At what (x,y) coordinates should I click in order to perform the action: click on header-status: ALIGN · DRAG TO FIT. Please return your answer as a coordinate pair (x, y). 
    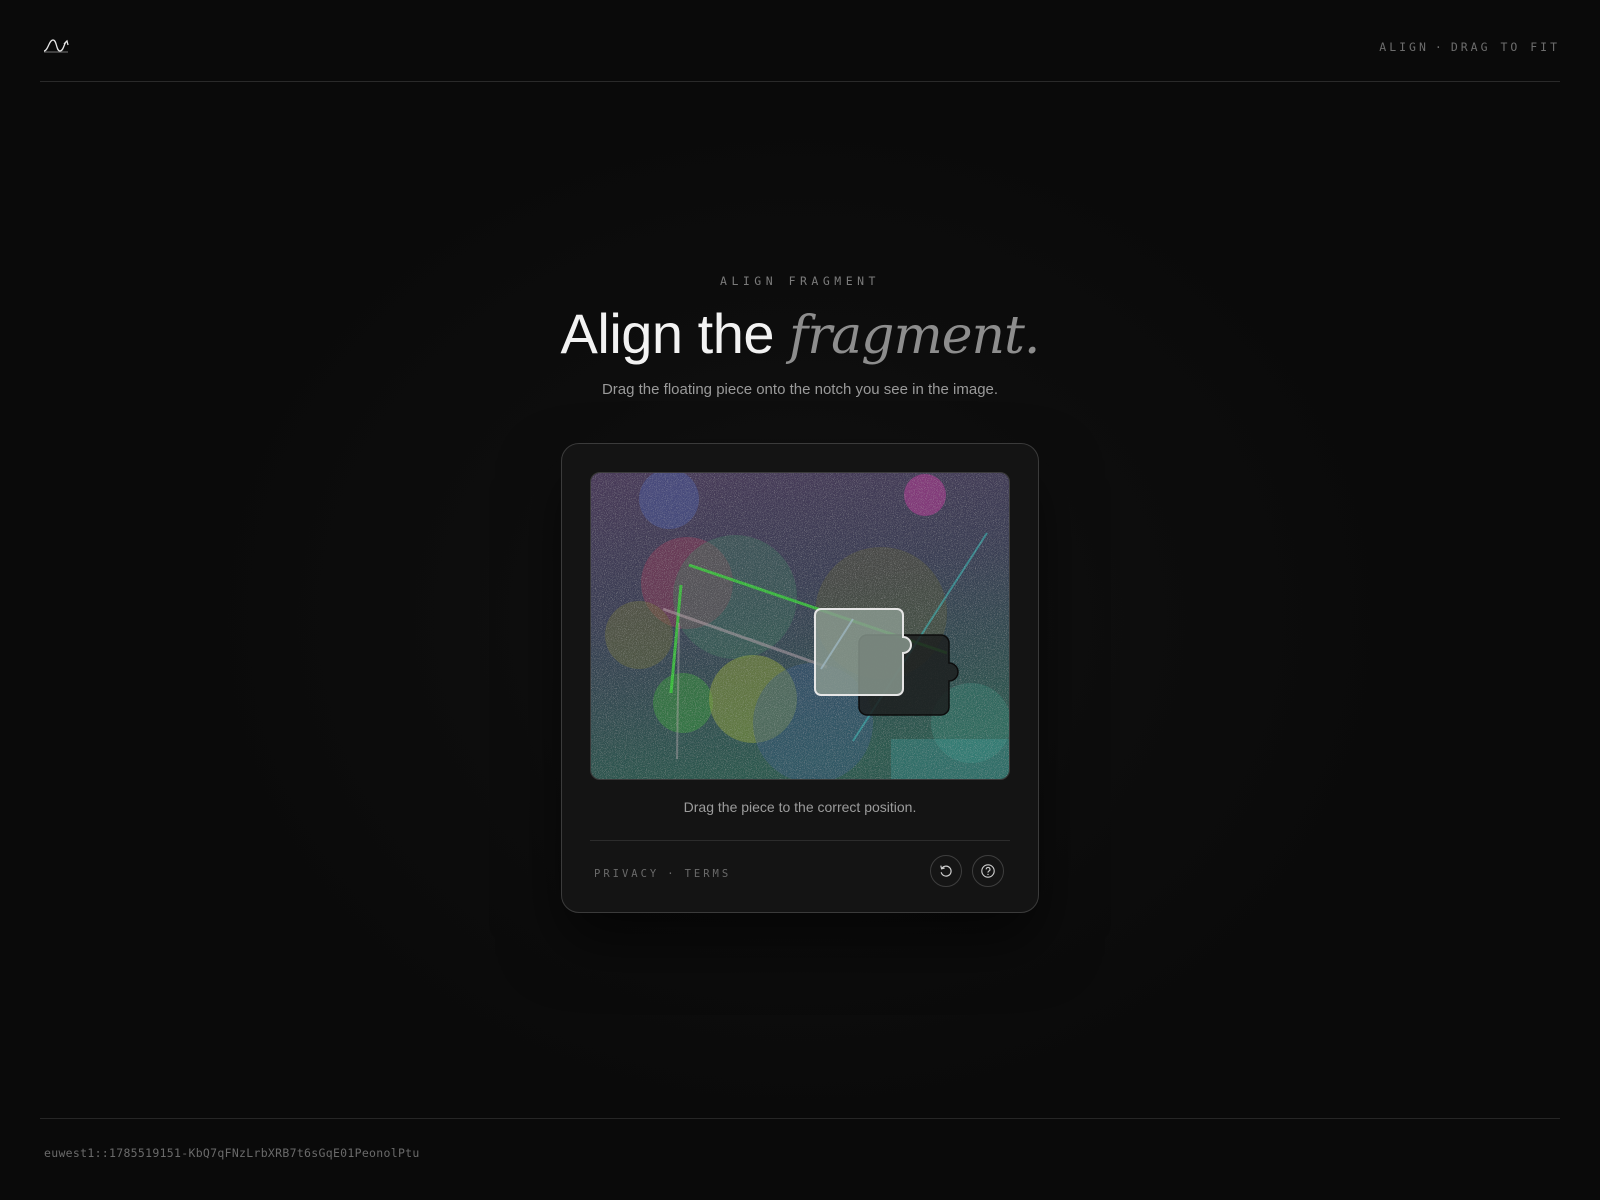
    Looking at the image, I should click on (1469, 47).